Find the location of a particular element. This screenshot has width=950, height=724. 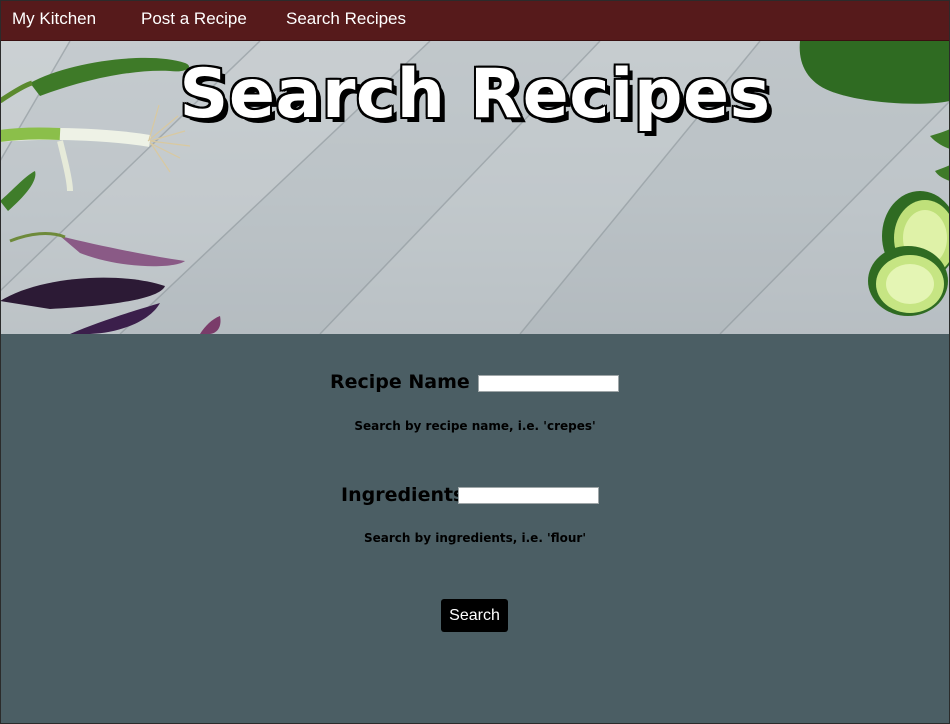

page-title: Search Recipes is located at coordinates (475, 94).